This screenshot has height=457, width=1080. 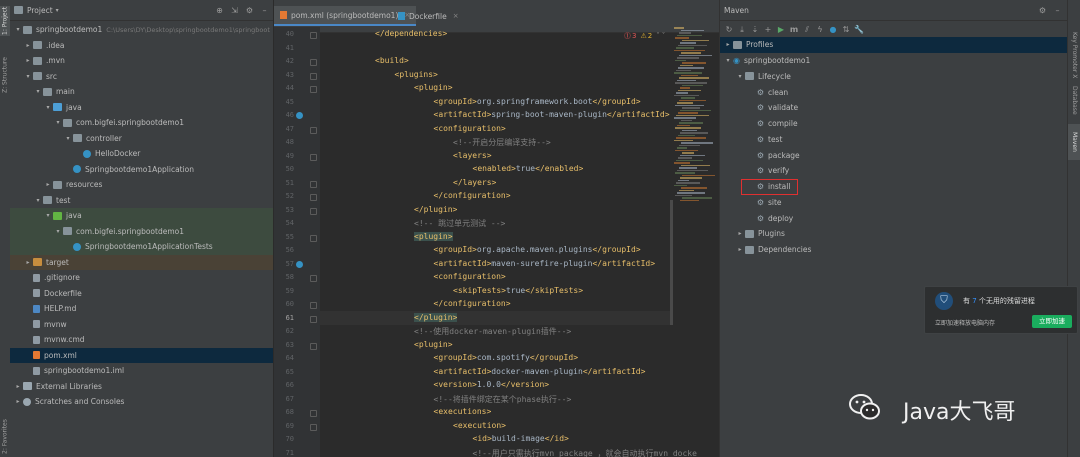 I want to click on tree-item: ▾ src, so click(x=141, y=77).